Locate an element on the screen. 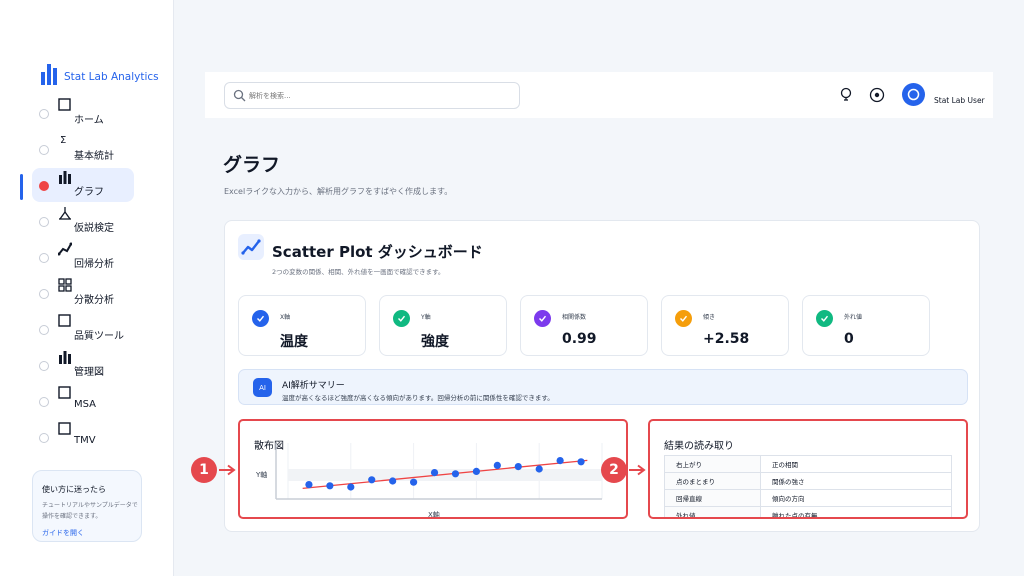  sidebar-item-label: 仮説検定 is located at coordinates (94, 228).